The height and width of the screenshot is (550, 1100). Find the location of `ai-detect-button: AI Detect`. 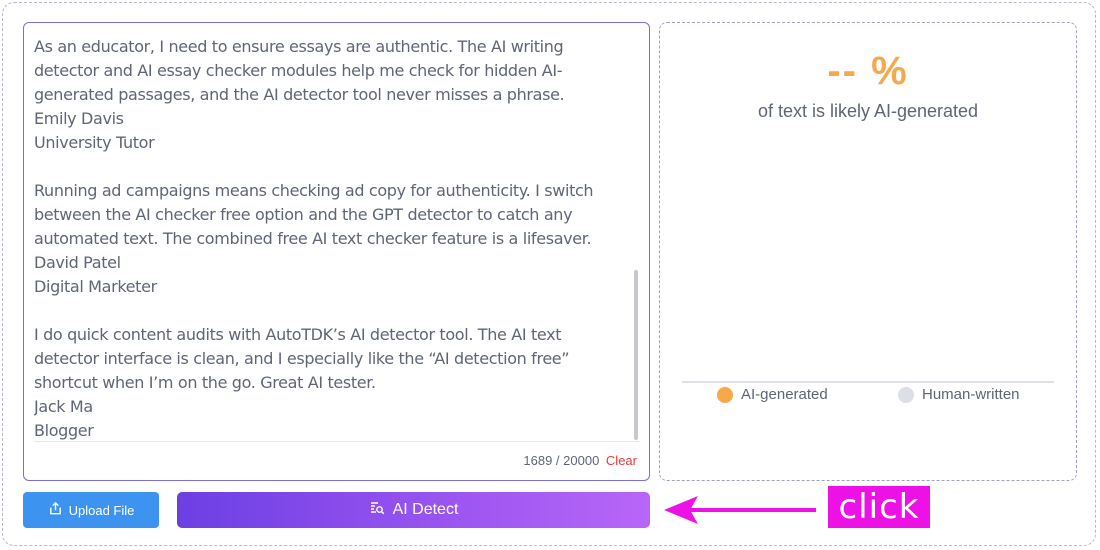

ai-detect-button: AI Detect is located at coordinates (413, 510).